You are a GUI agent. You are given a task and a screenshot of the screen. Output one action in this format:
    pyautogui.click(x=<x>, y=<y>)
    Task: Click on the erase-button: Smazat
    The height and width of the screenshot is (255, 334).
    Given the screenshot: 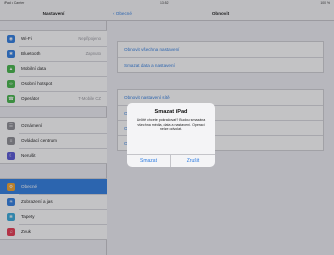 What is the action you would take?
    pyautogui.click(x=149, y=161)
    